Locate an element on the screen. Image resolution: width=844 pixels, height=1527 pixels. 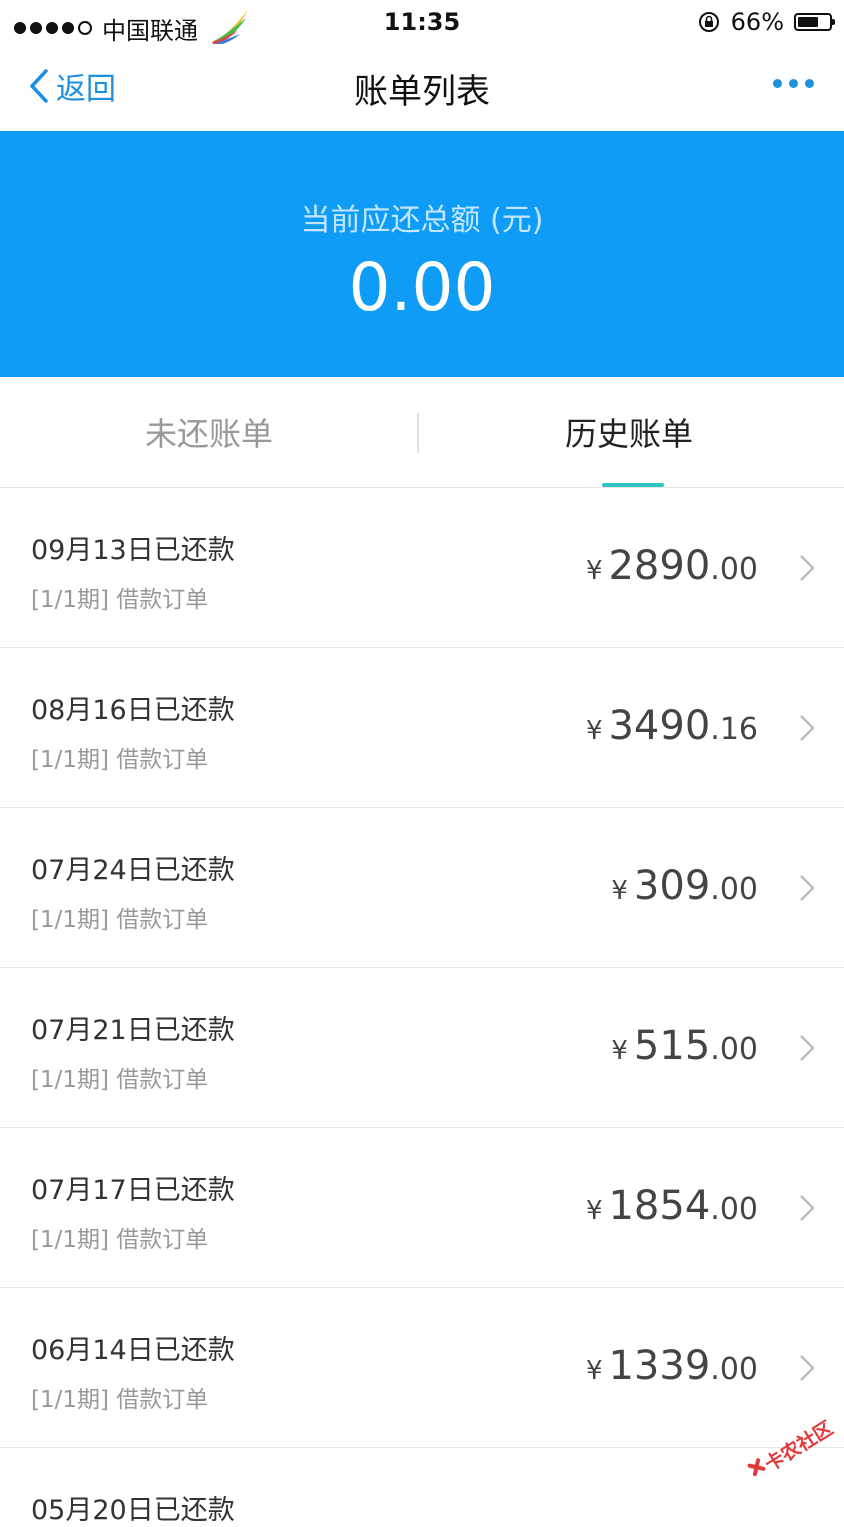
watermark-logo: 卡农社区 is located at coordinates (792, 1446).